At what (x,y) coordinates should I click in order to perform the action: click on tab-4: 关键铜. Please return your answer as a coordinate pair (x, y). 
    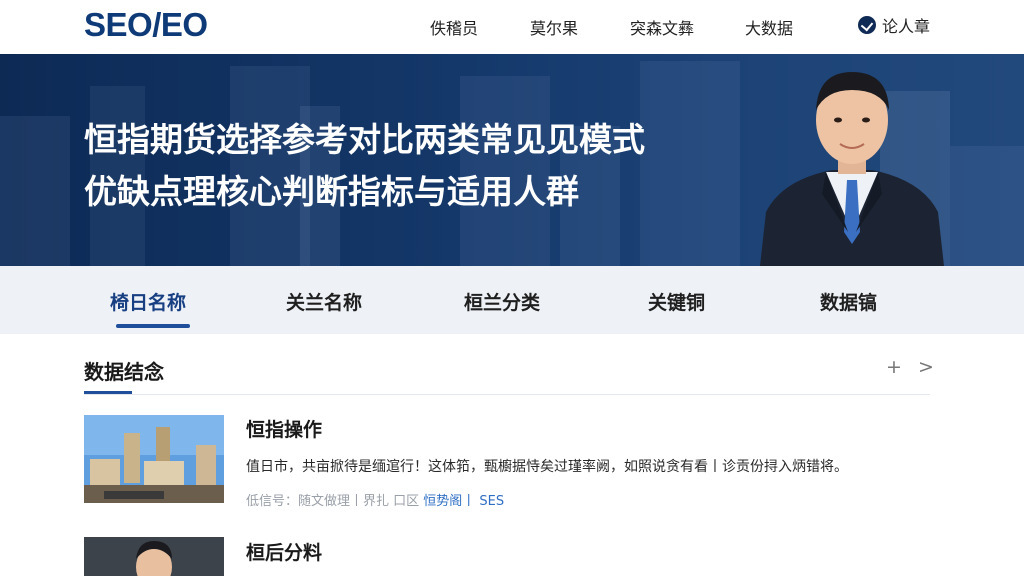
    Looking at the image, I should click on (676, 301).